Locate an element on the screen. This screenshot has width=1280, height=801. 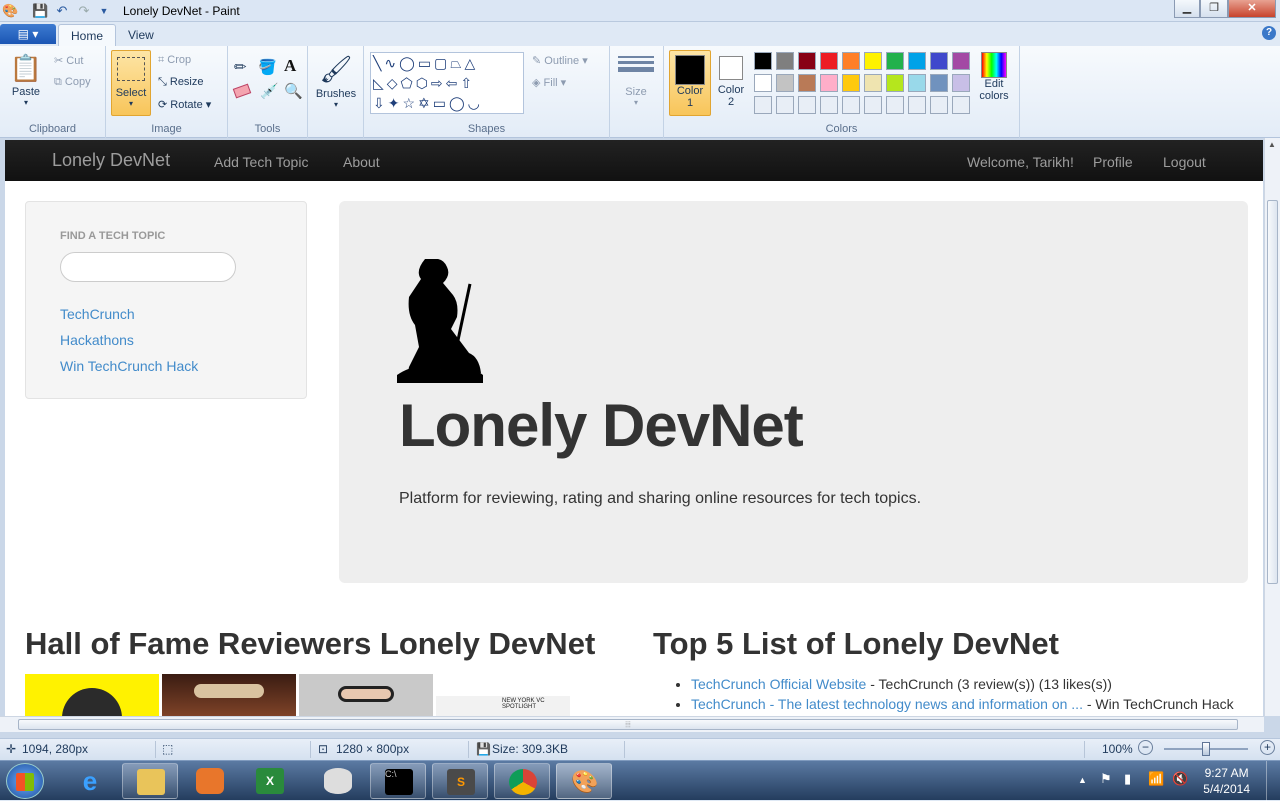
select-button: Select ▾ is located at coordinates (131, 83).